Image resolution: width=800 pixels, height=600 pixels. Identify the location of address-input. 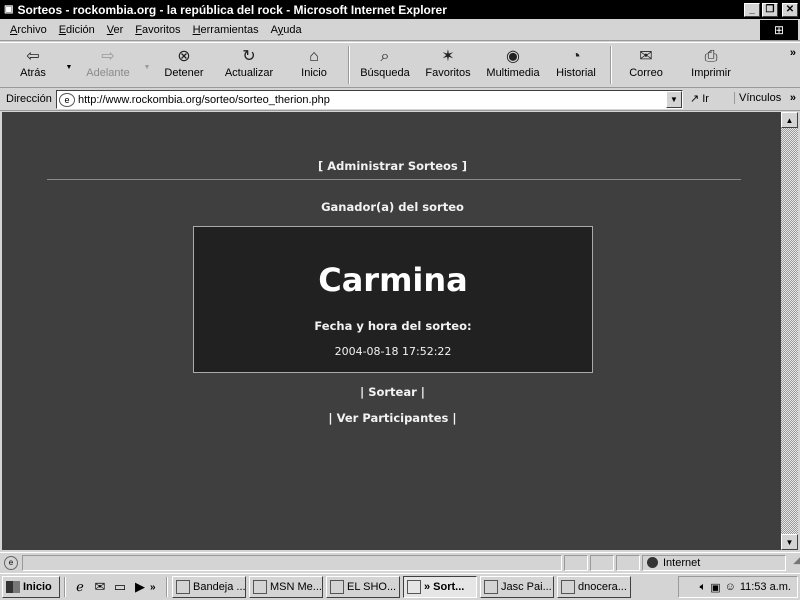
(372, 99).